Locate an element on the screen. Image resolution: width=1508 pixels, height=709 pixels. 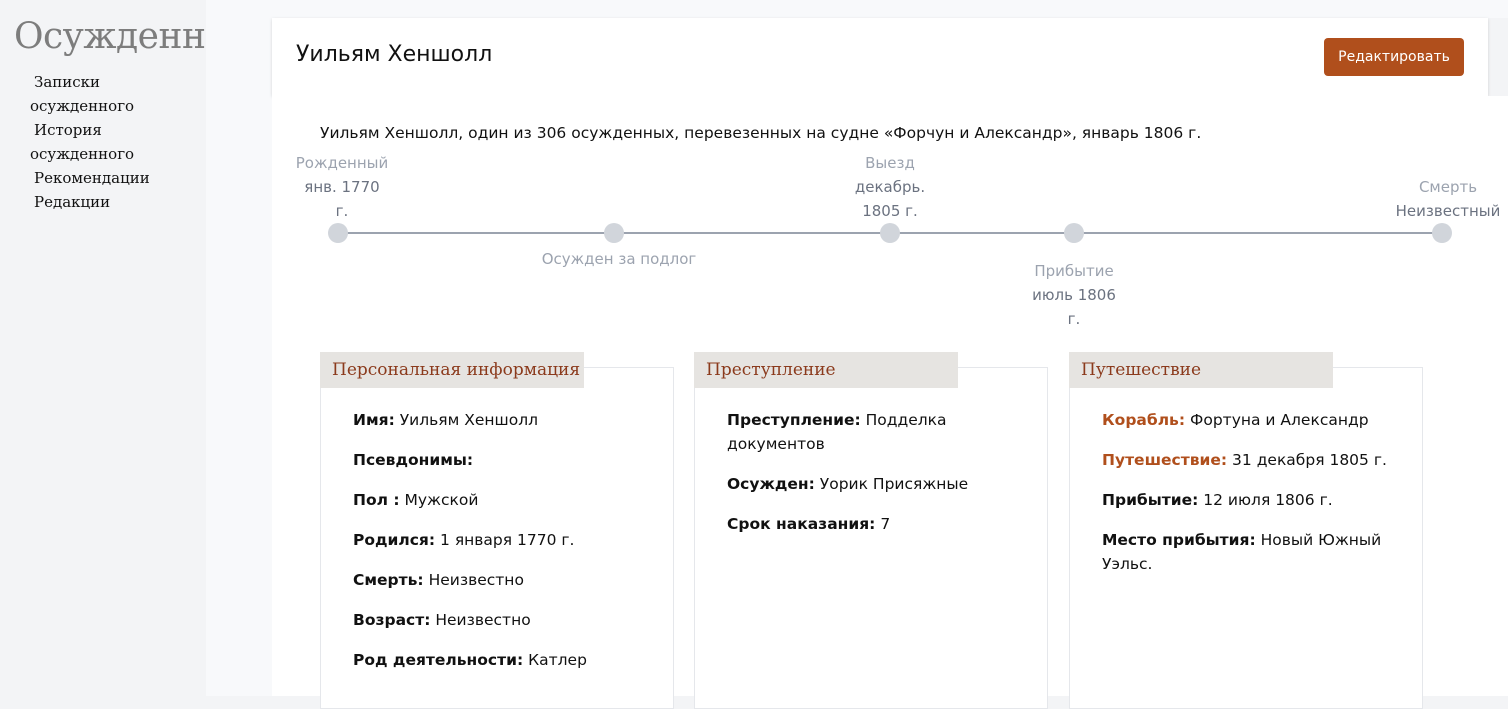
field-voyage: Путешествие: 31 декабря 1805 г. is located at coordinates (1252, 460).